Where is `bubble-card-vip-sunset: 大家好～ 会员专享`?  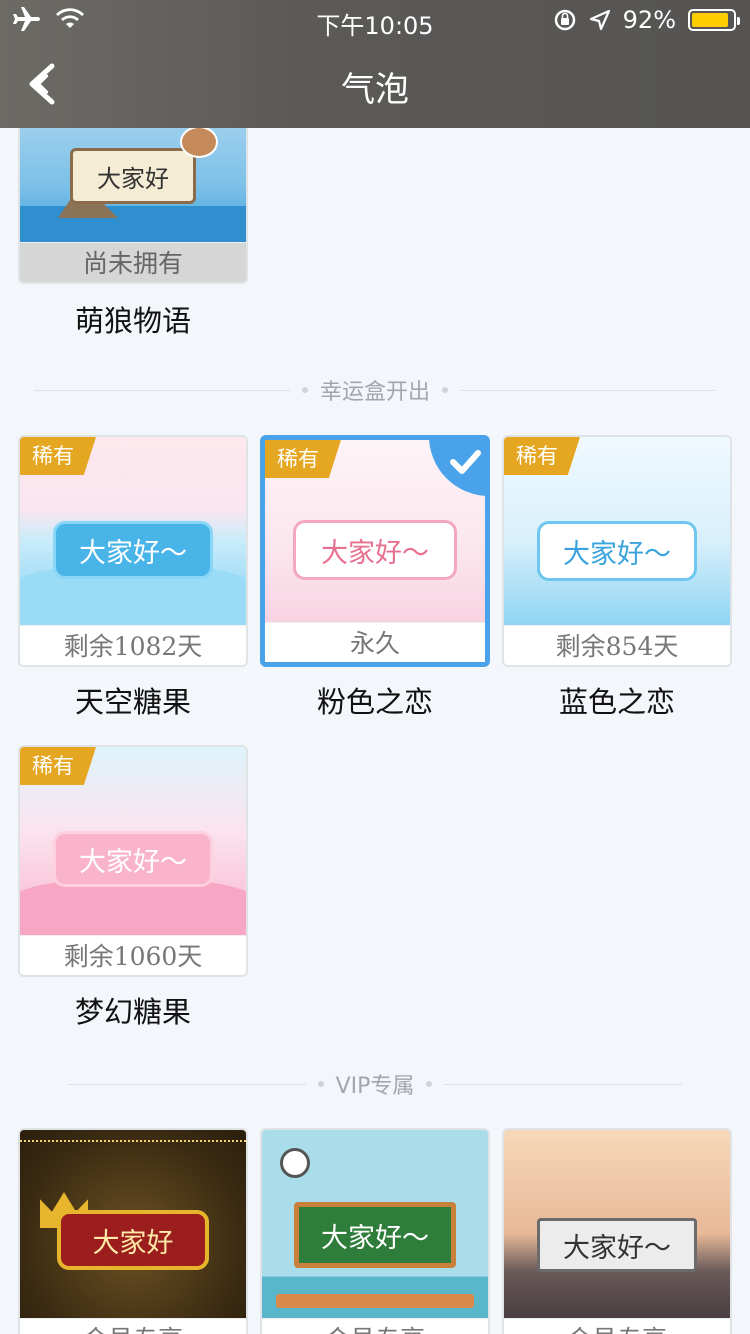
bubble-card-vip-sunset: 大家好～ 会员专享 is located at coordinates (617, 1231).